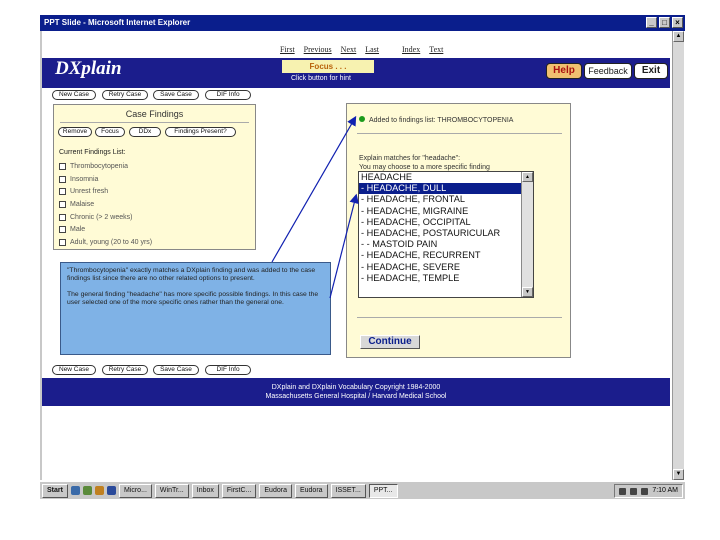 The height and width of the screenshot is (540, 720). Describe the element at coordinates (55, 490) in the screenshot. I see `start-button: Start` at that location.